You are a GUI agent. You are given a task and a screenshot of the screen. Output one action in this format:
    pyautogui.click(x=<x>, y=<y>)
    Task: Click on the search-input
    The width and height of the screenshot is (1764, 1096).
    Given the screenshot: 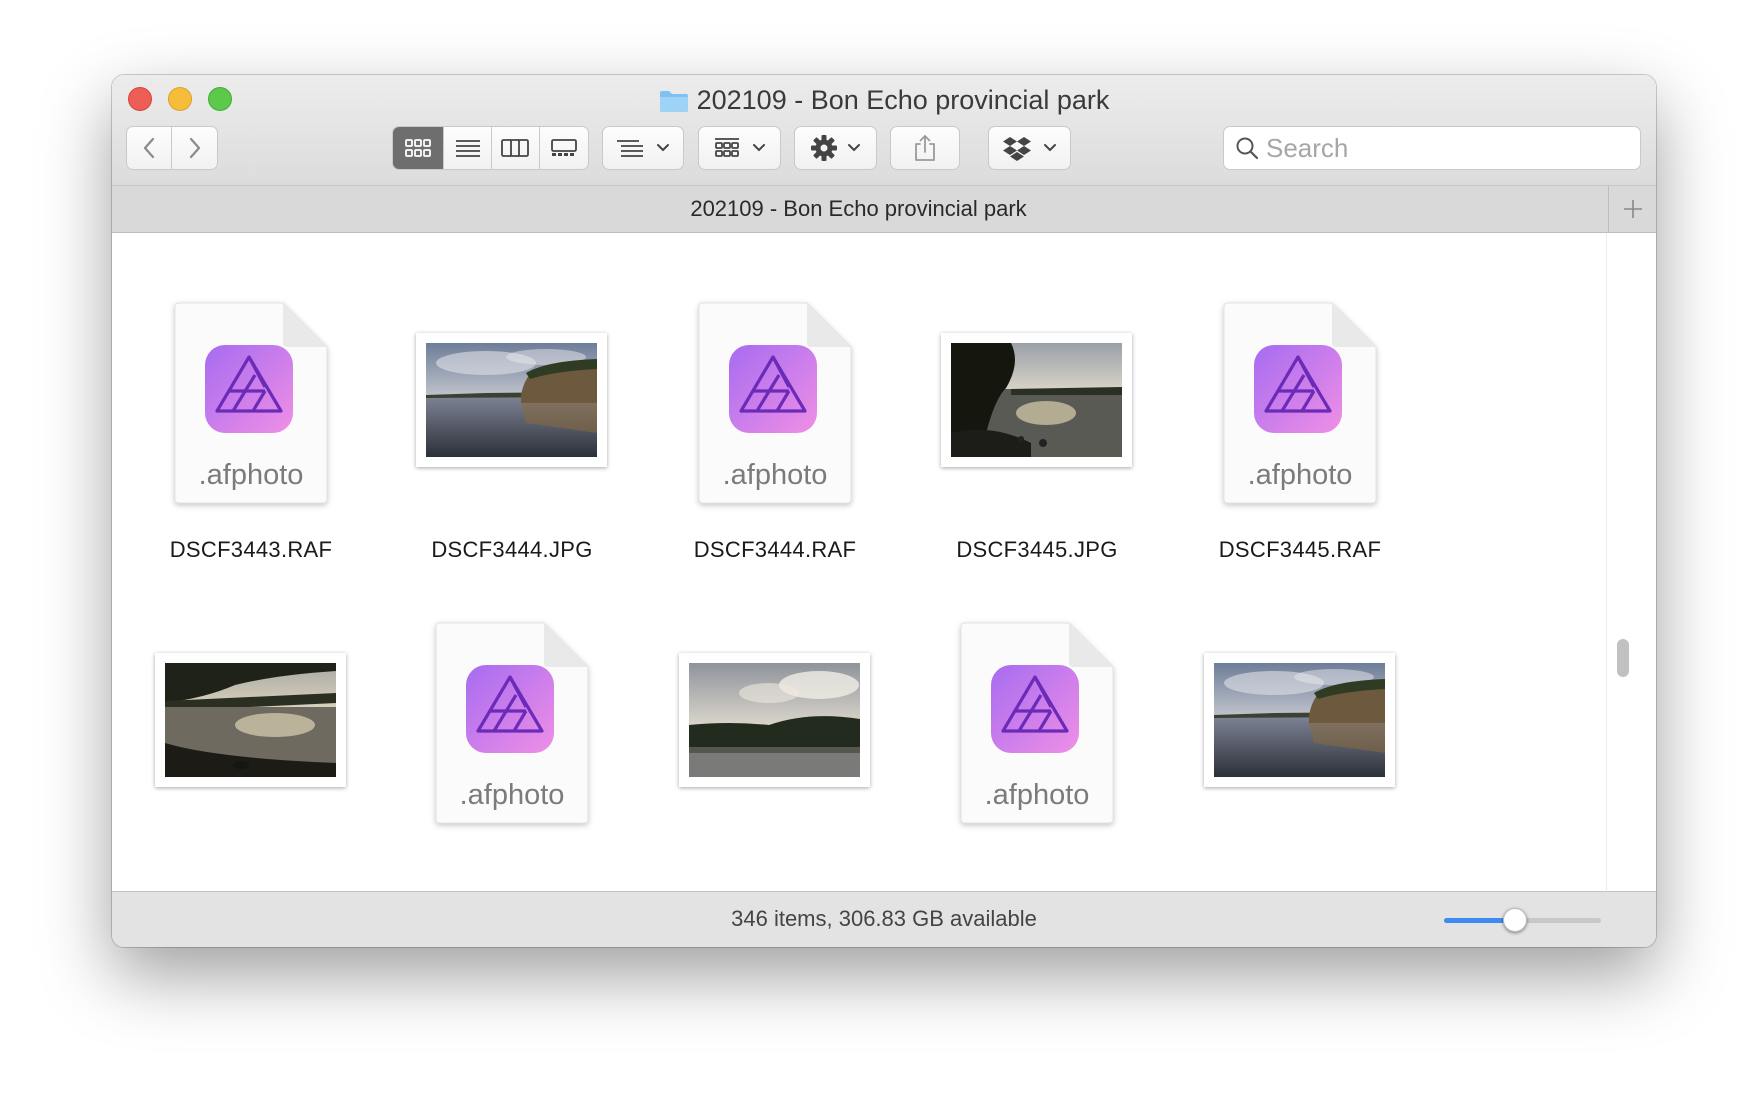 What is the action you would take?
    pyautogui.click(x=1443, y=148)
    